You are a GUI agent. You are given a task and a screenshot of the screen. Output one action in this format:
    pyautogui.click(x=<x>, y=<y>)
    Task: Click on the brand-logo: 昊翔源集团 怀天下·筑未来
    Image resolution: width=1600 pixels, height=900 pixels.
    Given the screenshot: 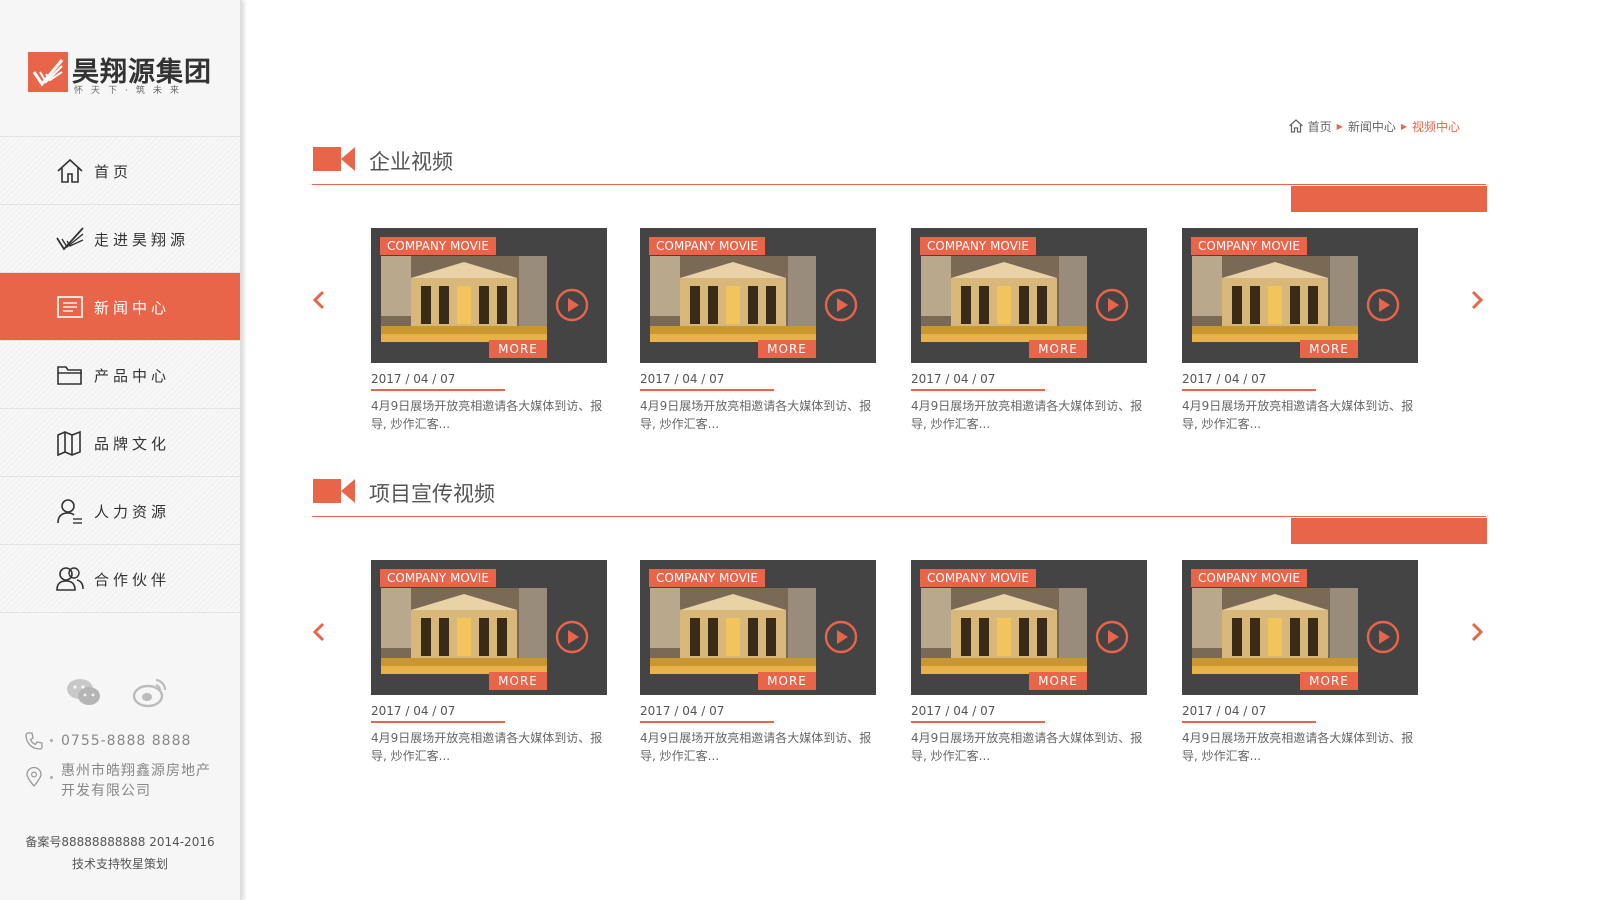 What is the action you would take?
    pyautogui.click(x=123, y=73)
    